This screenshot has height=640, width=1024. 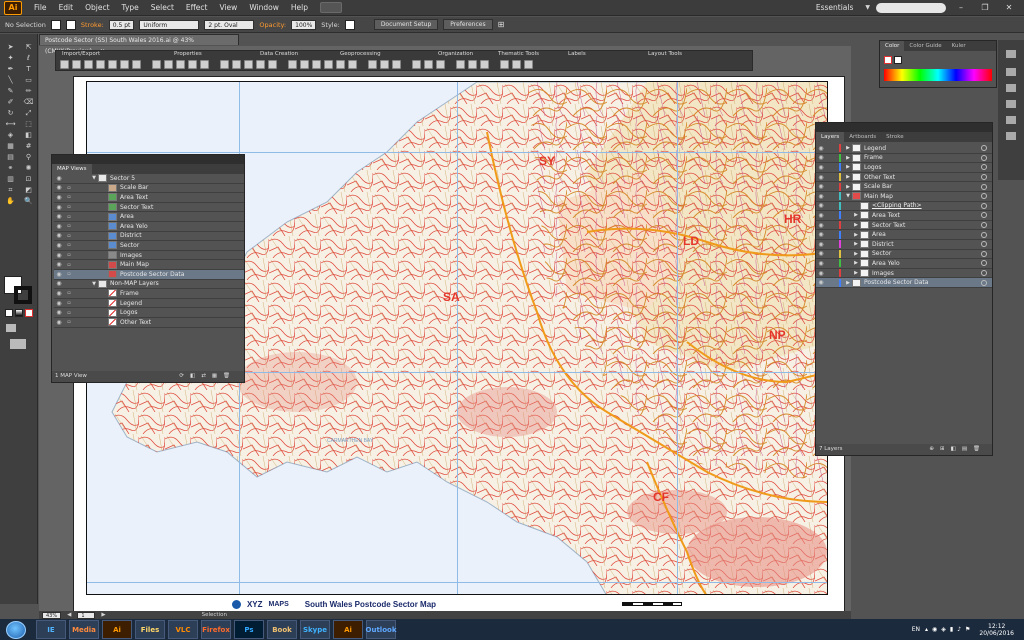 What do you see at coordinates (124, 64) in the screenshot?
I see `image-icon` at bounding box center [124, 64].